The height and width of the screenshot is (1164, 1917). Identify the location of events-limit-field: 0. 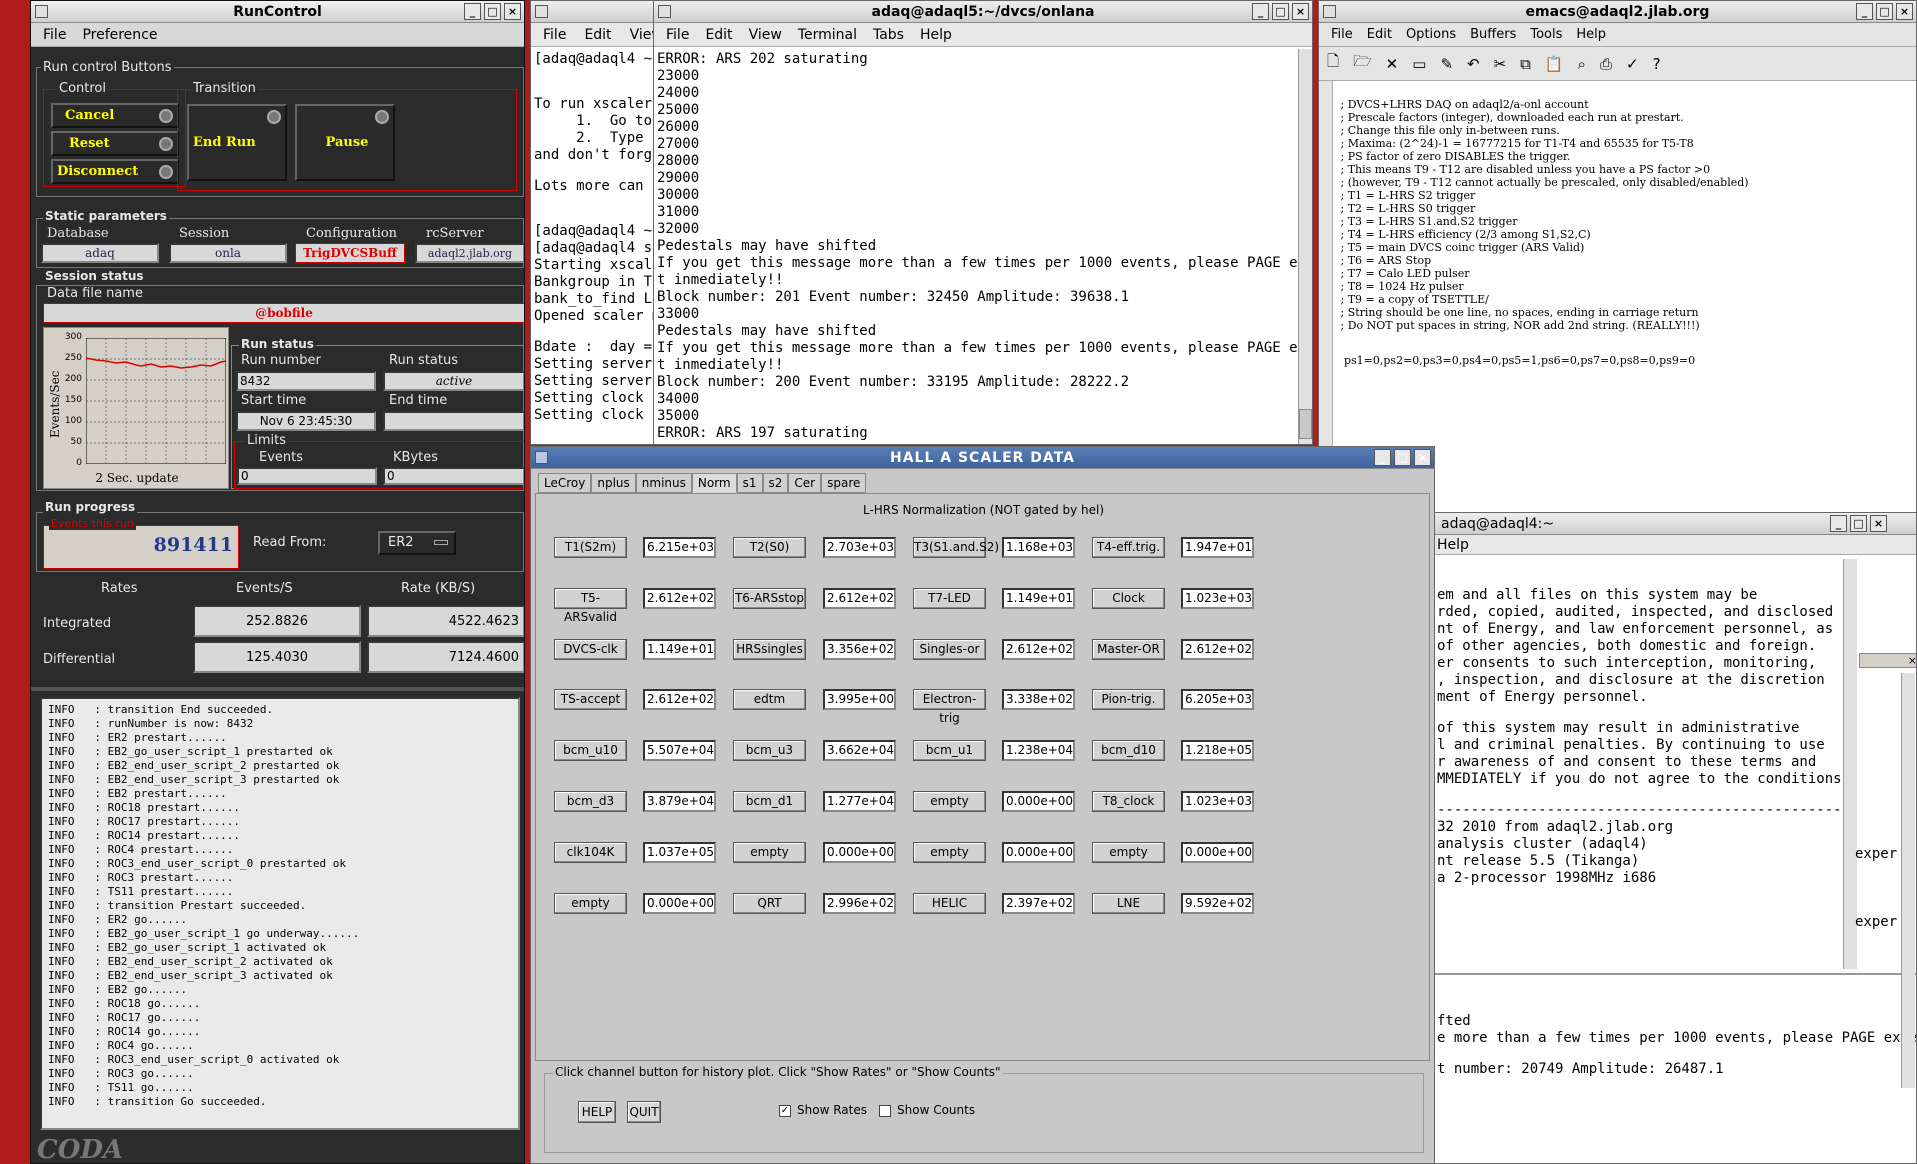
(307, 476).